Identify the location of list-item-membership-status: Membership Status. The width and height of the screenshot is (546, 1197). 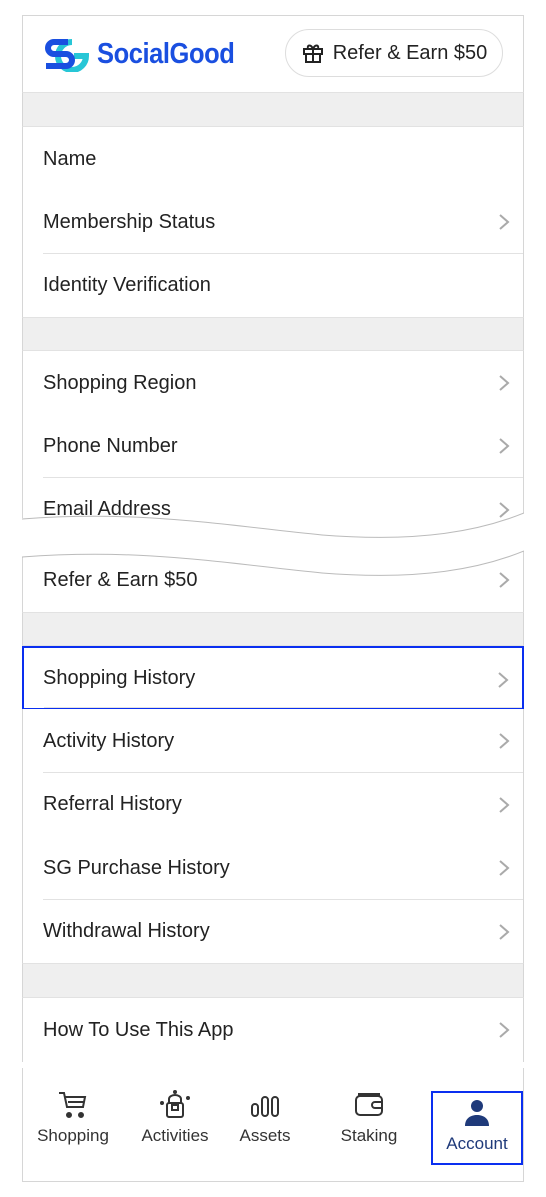
(273, 222).